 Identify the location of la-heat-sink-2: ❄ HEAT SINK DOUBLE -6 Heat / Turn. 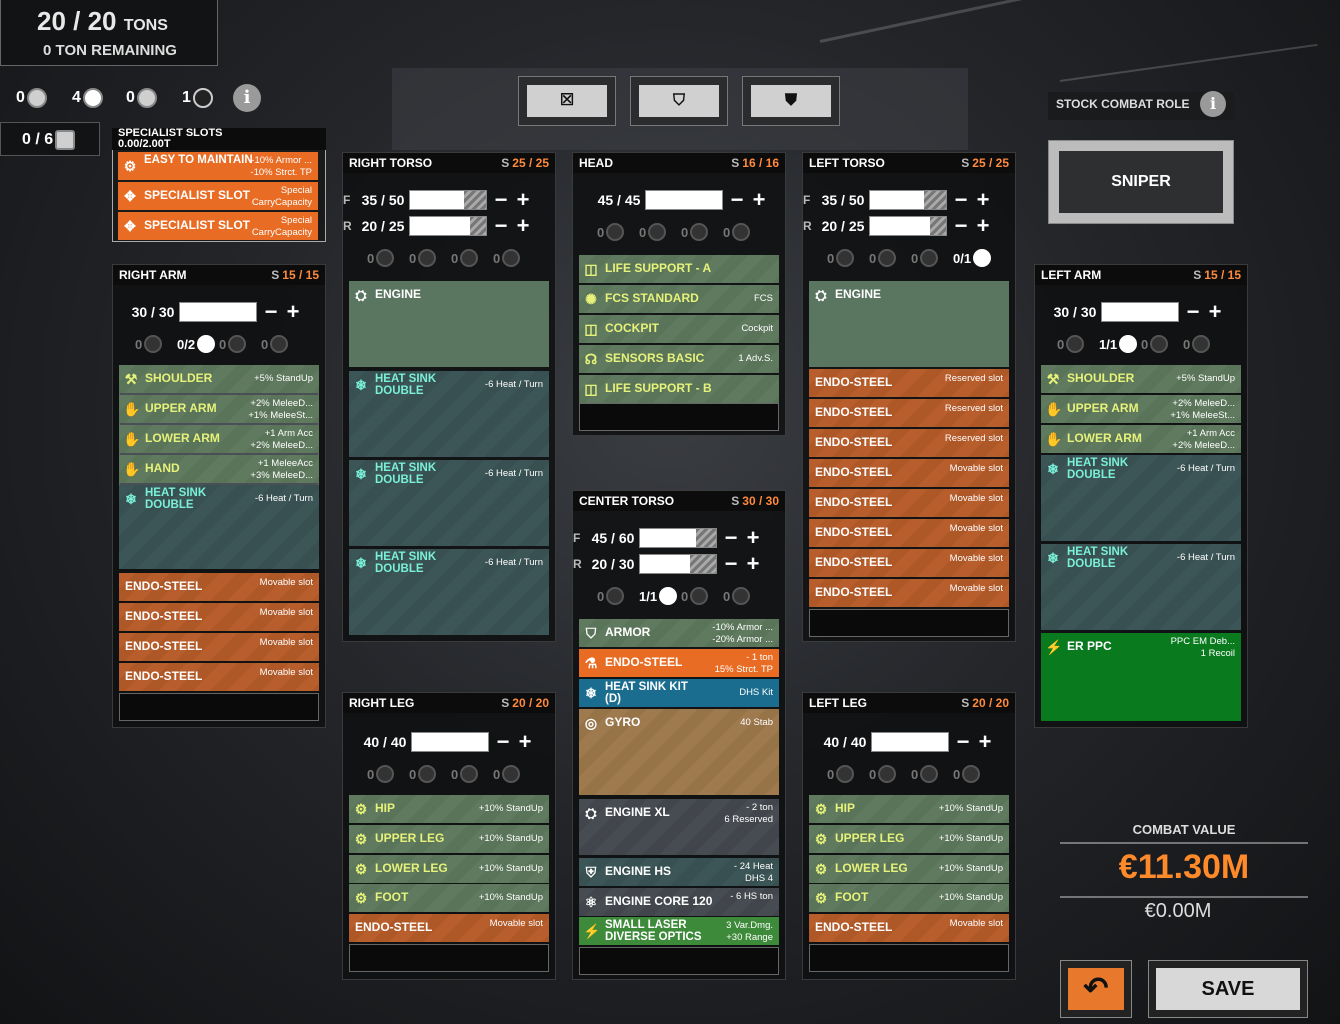
(1141, 587).